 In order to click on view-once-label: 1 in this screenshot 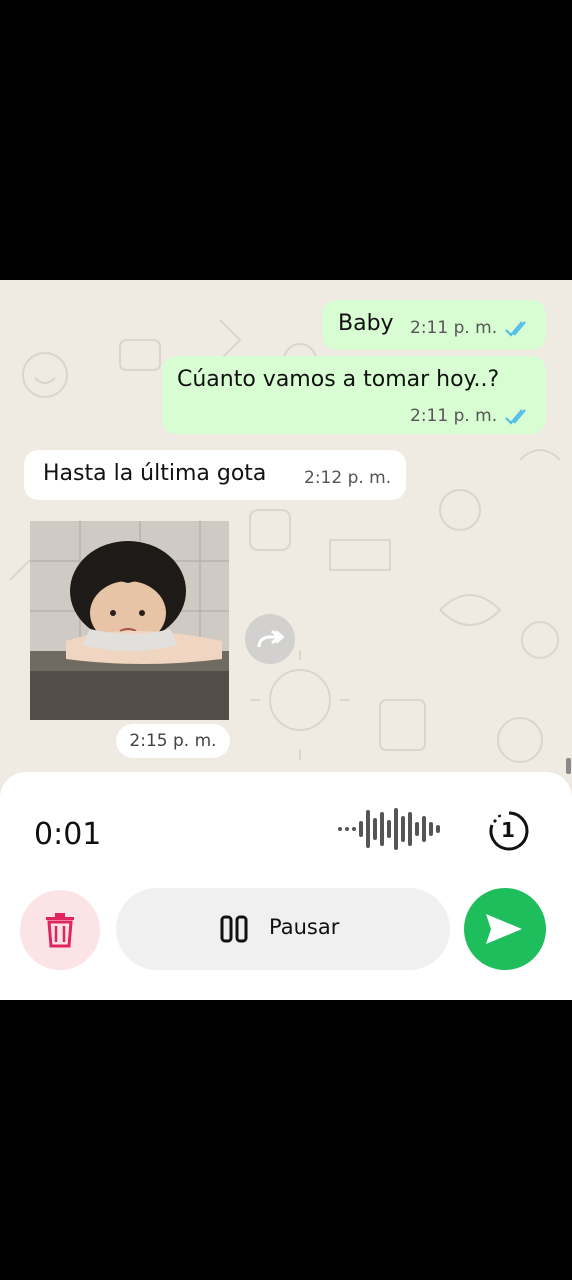, I will do `click(508, 830)`.